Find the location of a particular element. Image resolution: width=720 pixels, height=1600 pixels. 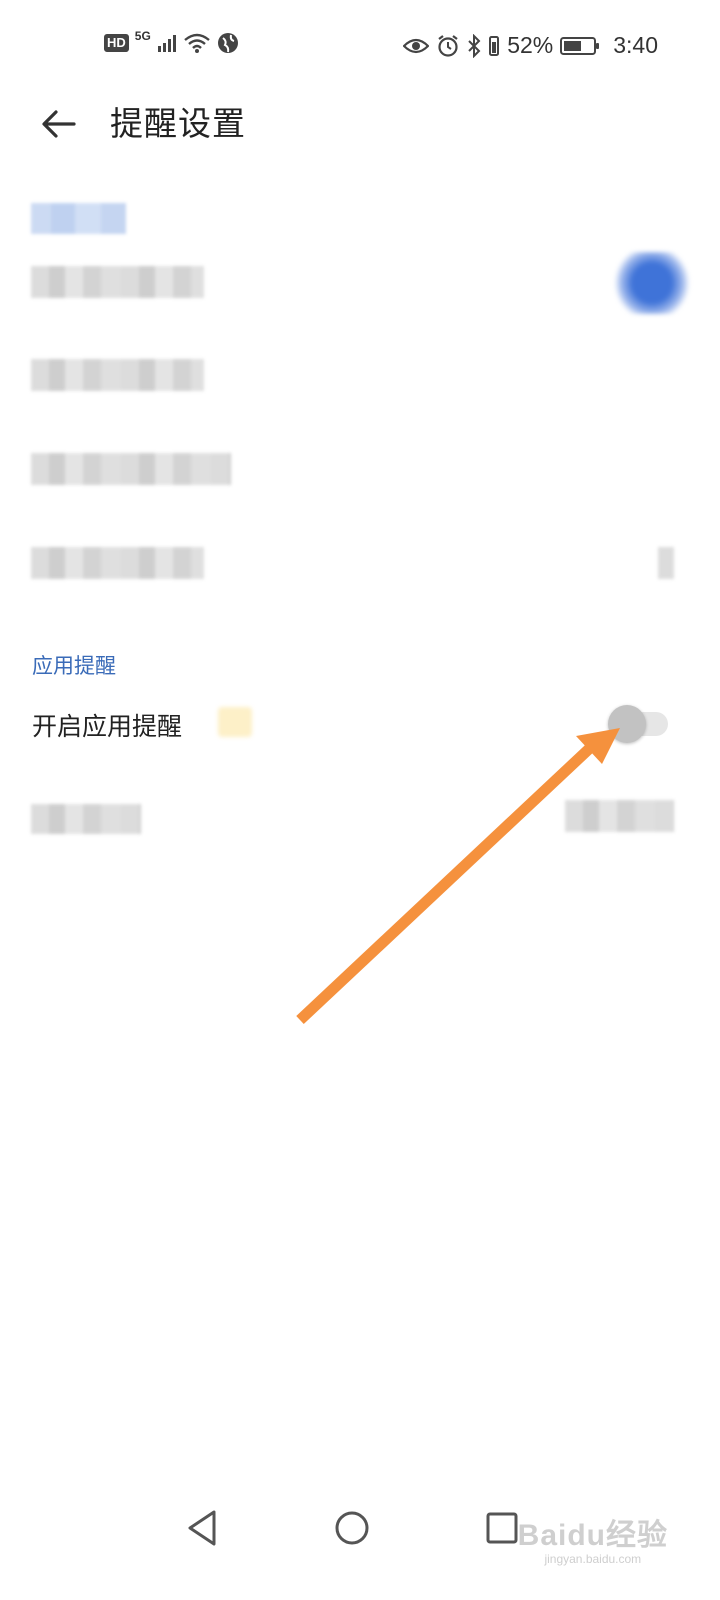

redacted-row-5-value is located at coordinates (619, 816).